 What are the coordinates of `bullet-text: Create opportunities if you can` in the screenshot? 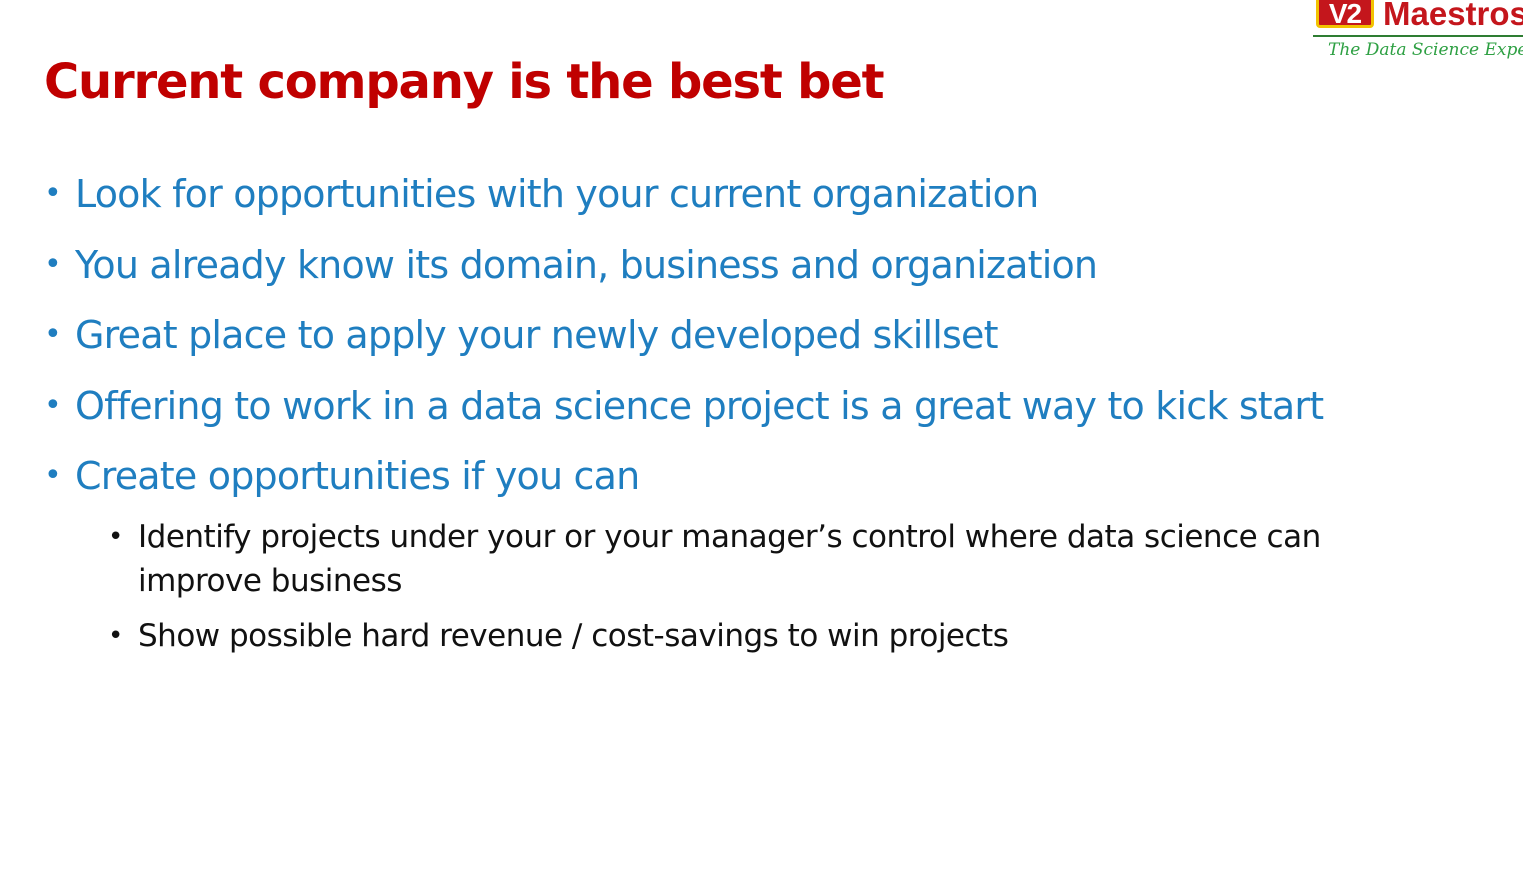 It's located at (357, 476).